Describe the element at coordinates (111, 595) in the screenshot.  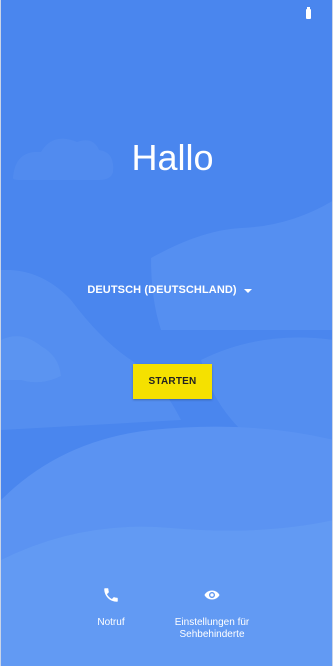
I see `phone-icon` at that location.